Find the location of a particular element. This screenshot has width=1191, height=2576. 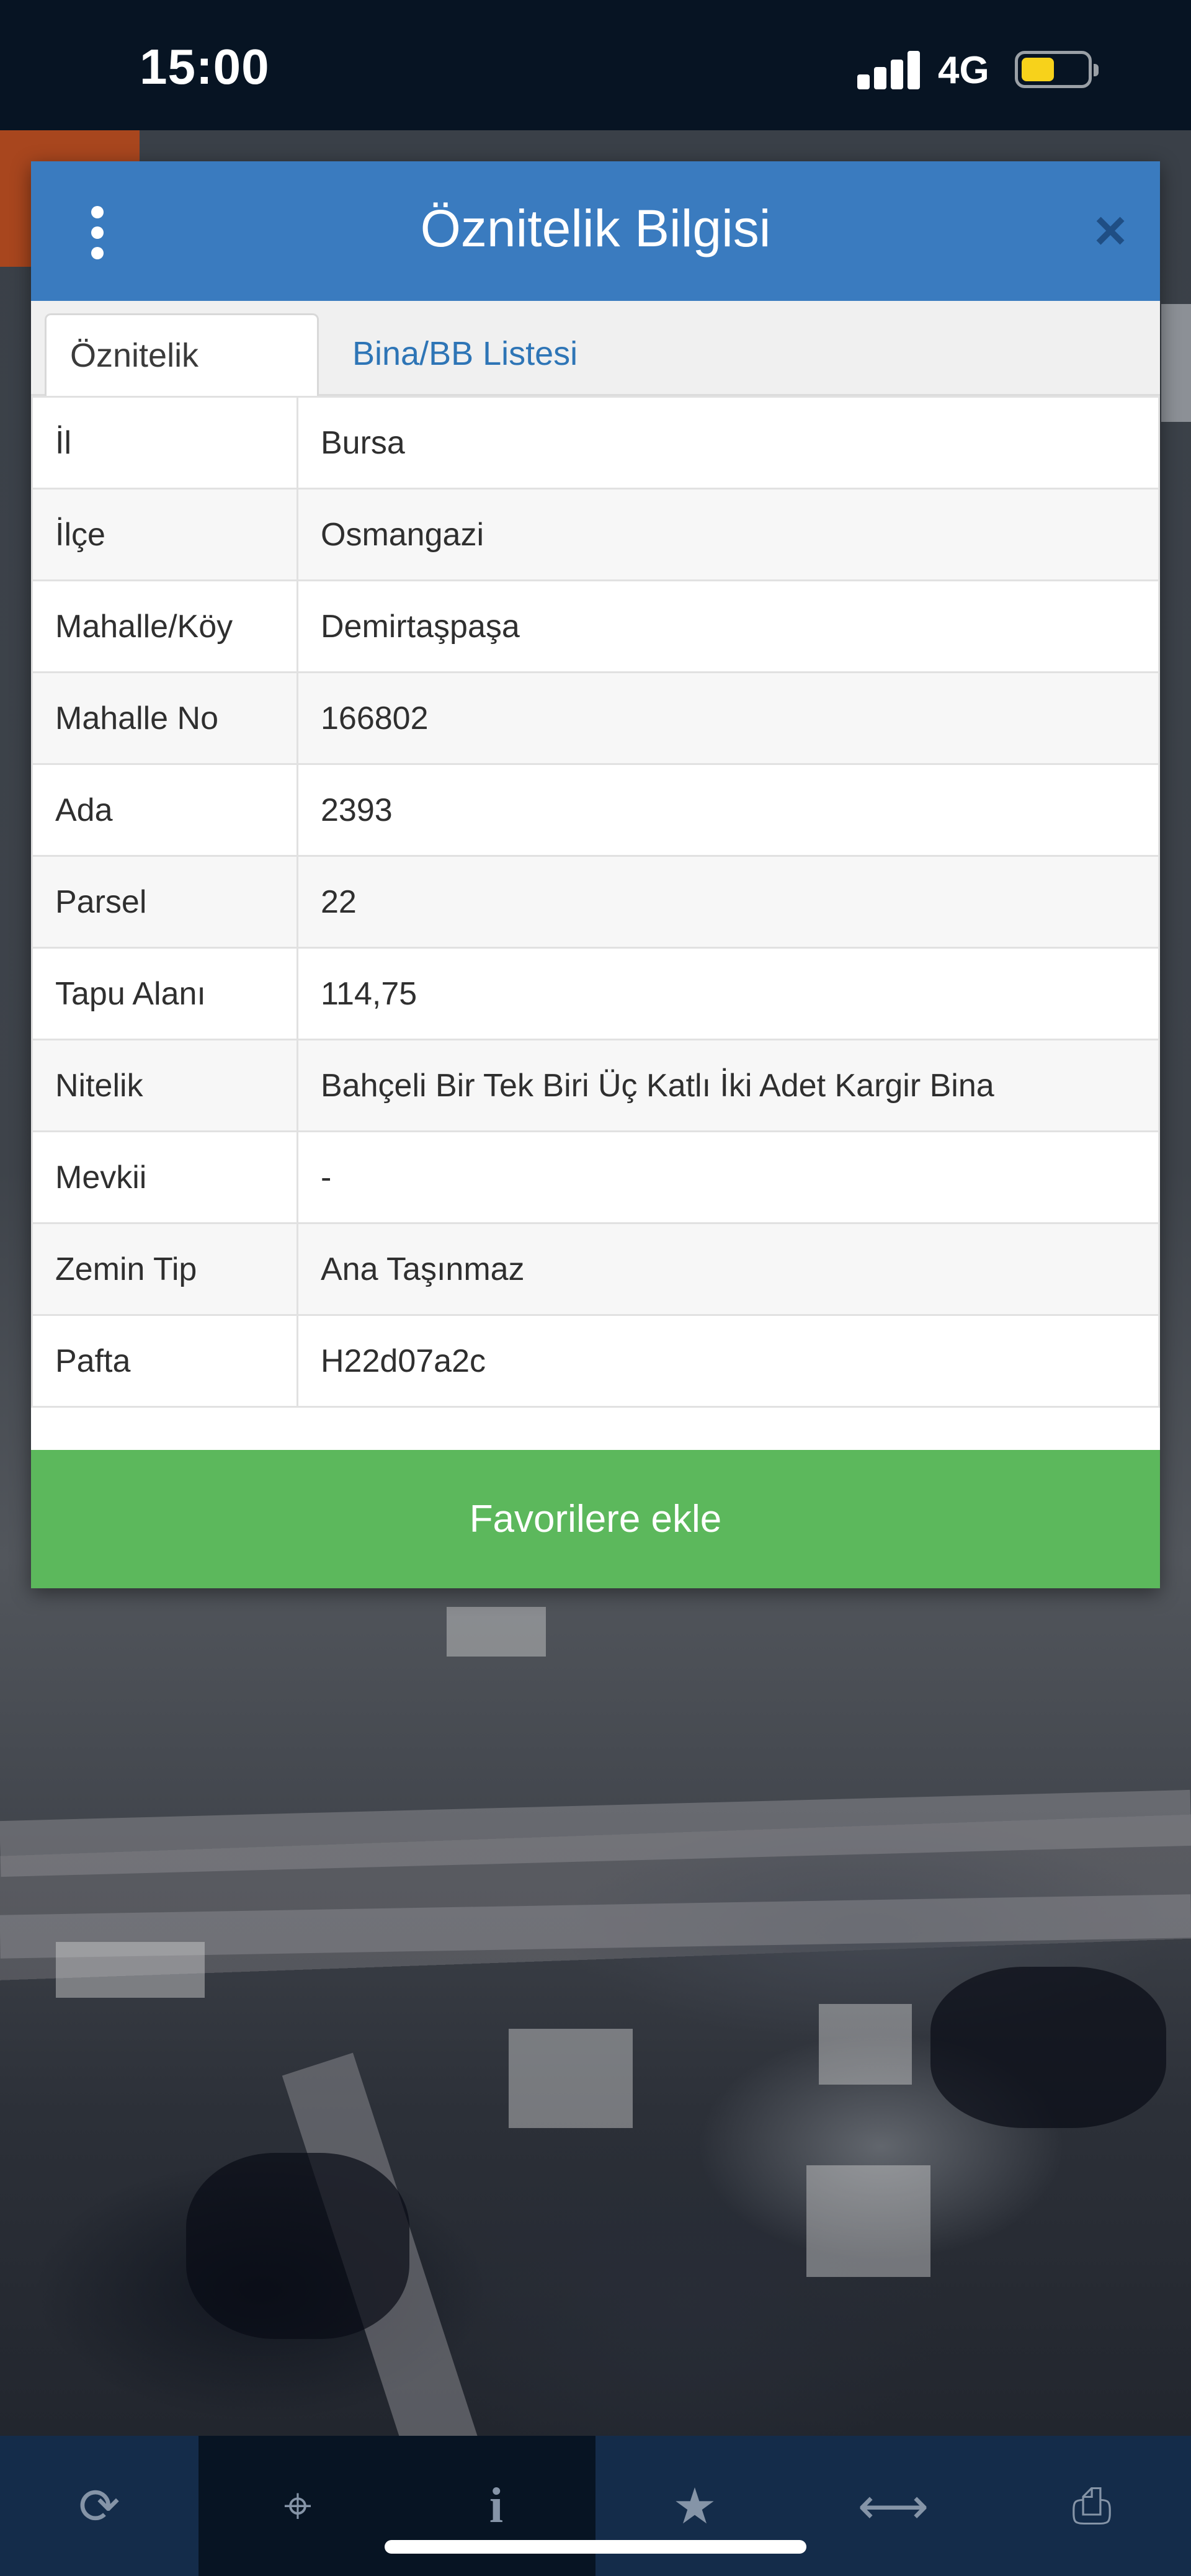

home-indicator is located at coordinates (595, 2547).